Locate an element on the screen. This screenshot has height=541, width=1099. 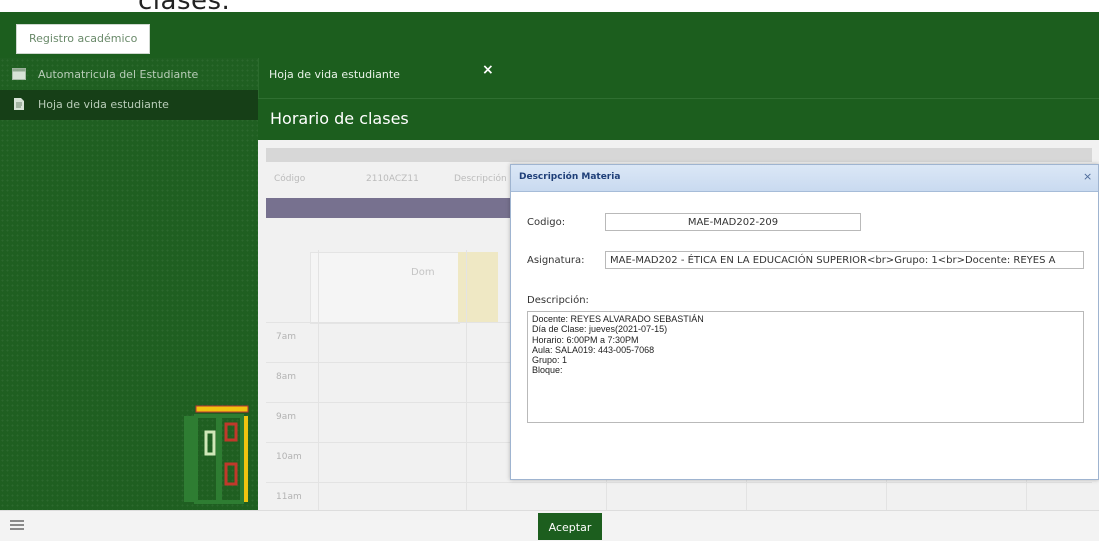
hamburger-menu-icon is located at coordinates (17, 525).